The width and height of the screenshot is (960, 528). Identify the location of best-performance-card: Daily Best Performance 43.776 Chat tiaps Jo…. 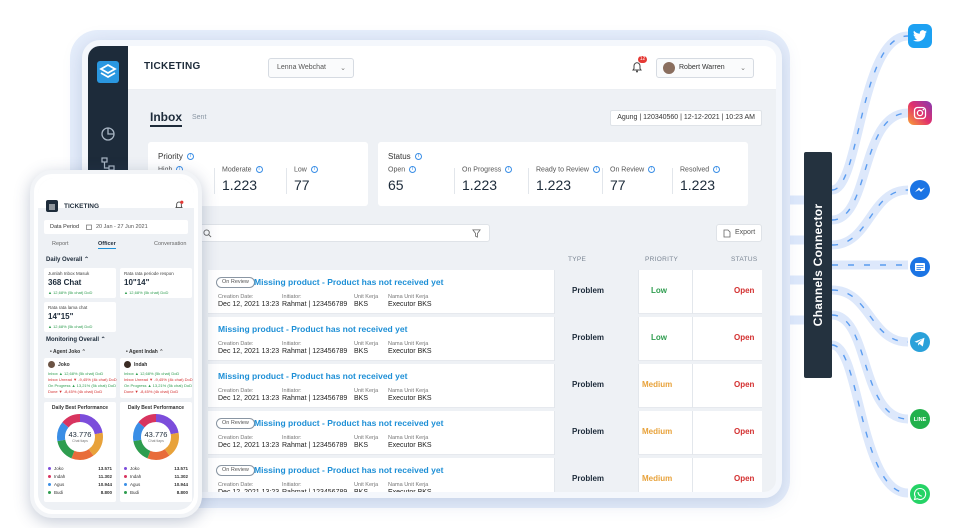
(156, 452).